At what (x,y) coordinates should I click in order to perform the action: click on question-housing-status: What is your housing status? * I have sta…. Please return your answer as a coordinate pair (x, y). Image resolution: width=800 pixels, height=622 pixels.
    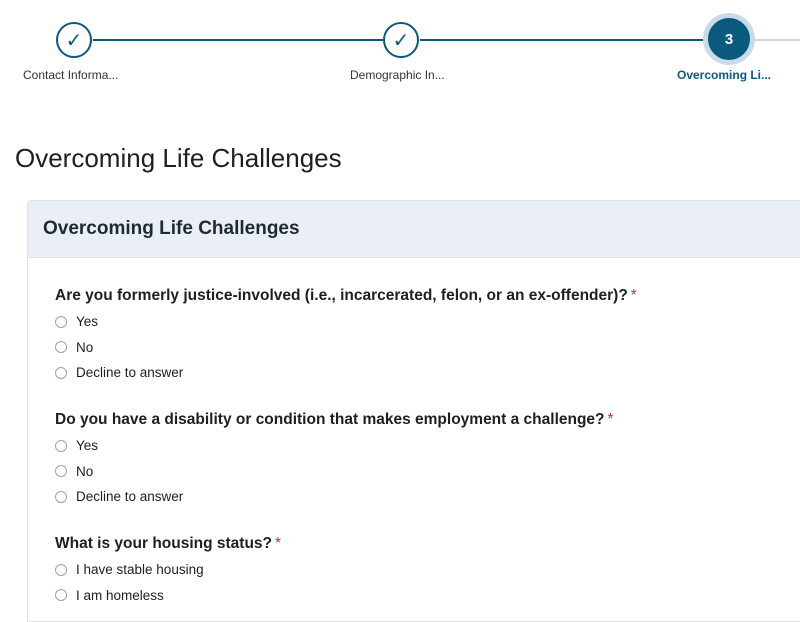
    Looking at the image, I should click on (168, 571).